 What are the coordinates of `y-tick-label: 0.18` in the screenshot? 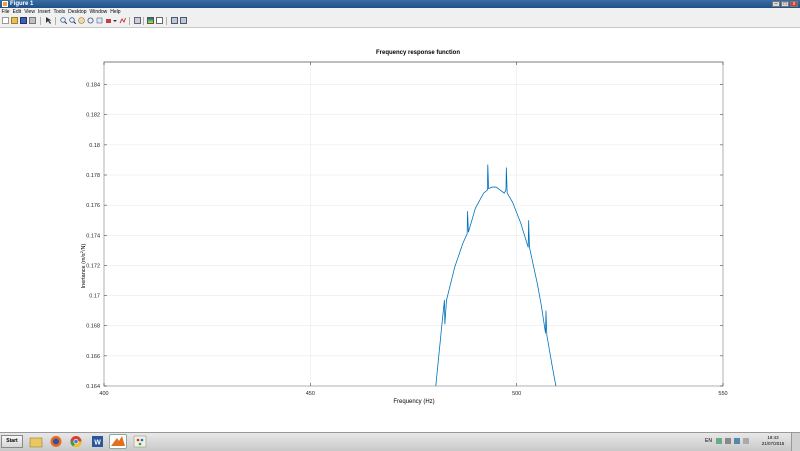 It's located at (94, 146).